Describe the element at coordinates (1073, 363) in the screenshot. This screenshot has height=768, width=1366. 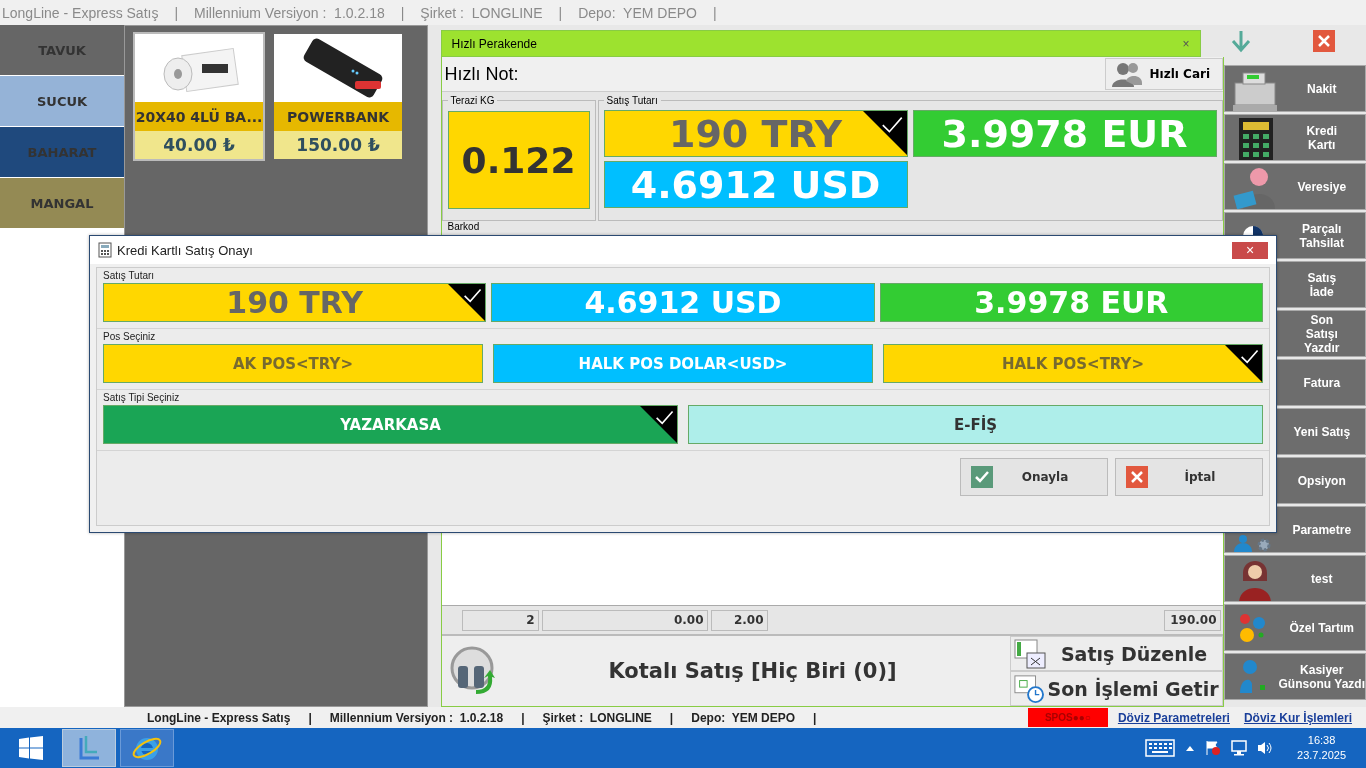
I see `pos-option: HALK POS<TRY>` at that location.